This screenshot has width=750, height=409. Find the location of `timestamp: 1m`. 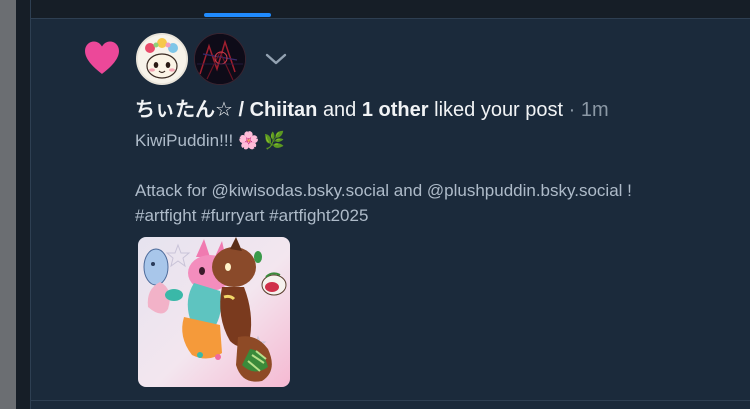

timestamp: 1m is located at coordinates (595, 110).